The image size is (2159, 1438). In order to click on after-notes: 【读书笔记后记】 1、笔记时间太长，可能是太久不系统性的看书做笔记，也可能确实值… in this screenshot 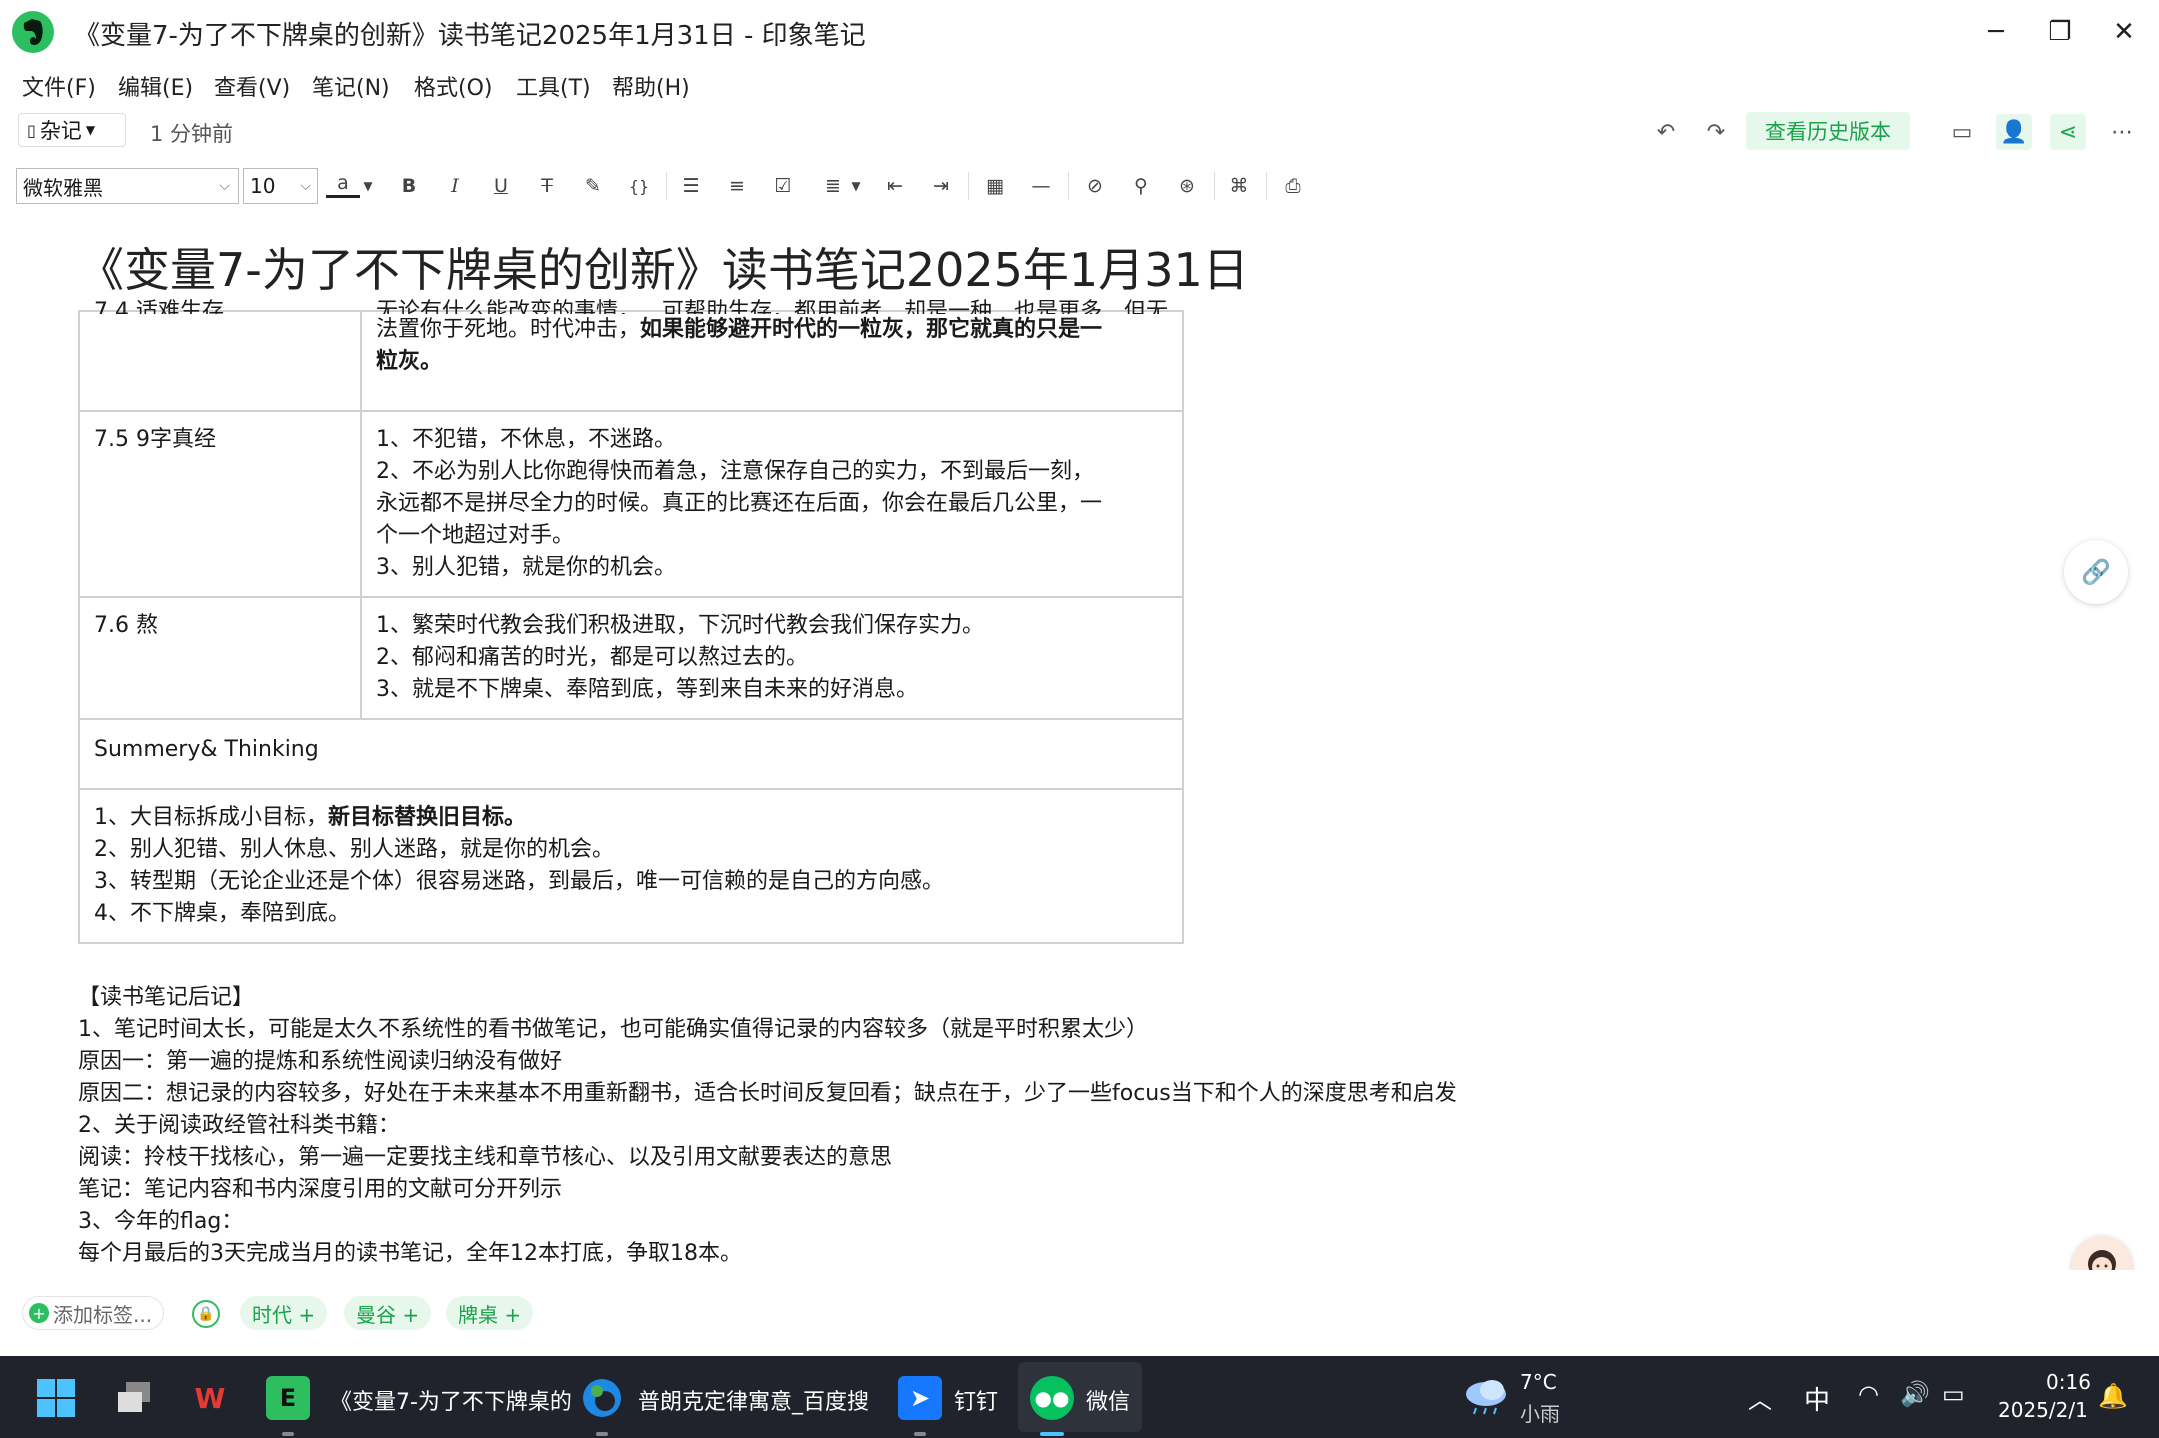, I will do `click(767, 1126)`.